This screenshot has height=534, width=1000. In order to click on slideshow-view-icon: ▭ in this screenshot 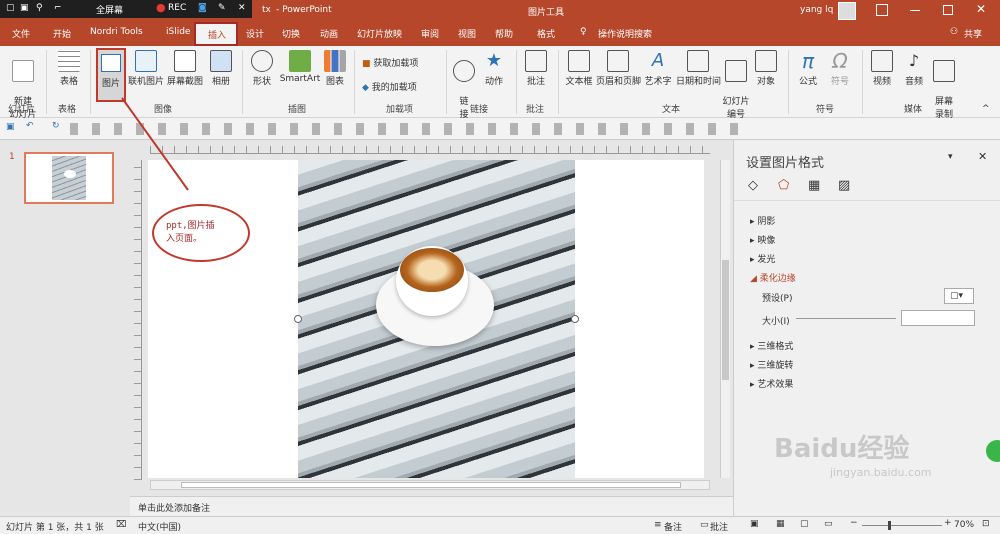, I will do `click(828, 524)`.